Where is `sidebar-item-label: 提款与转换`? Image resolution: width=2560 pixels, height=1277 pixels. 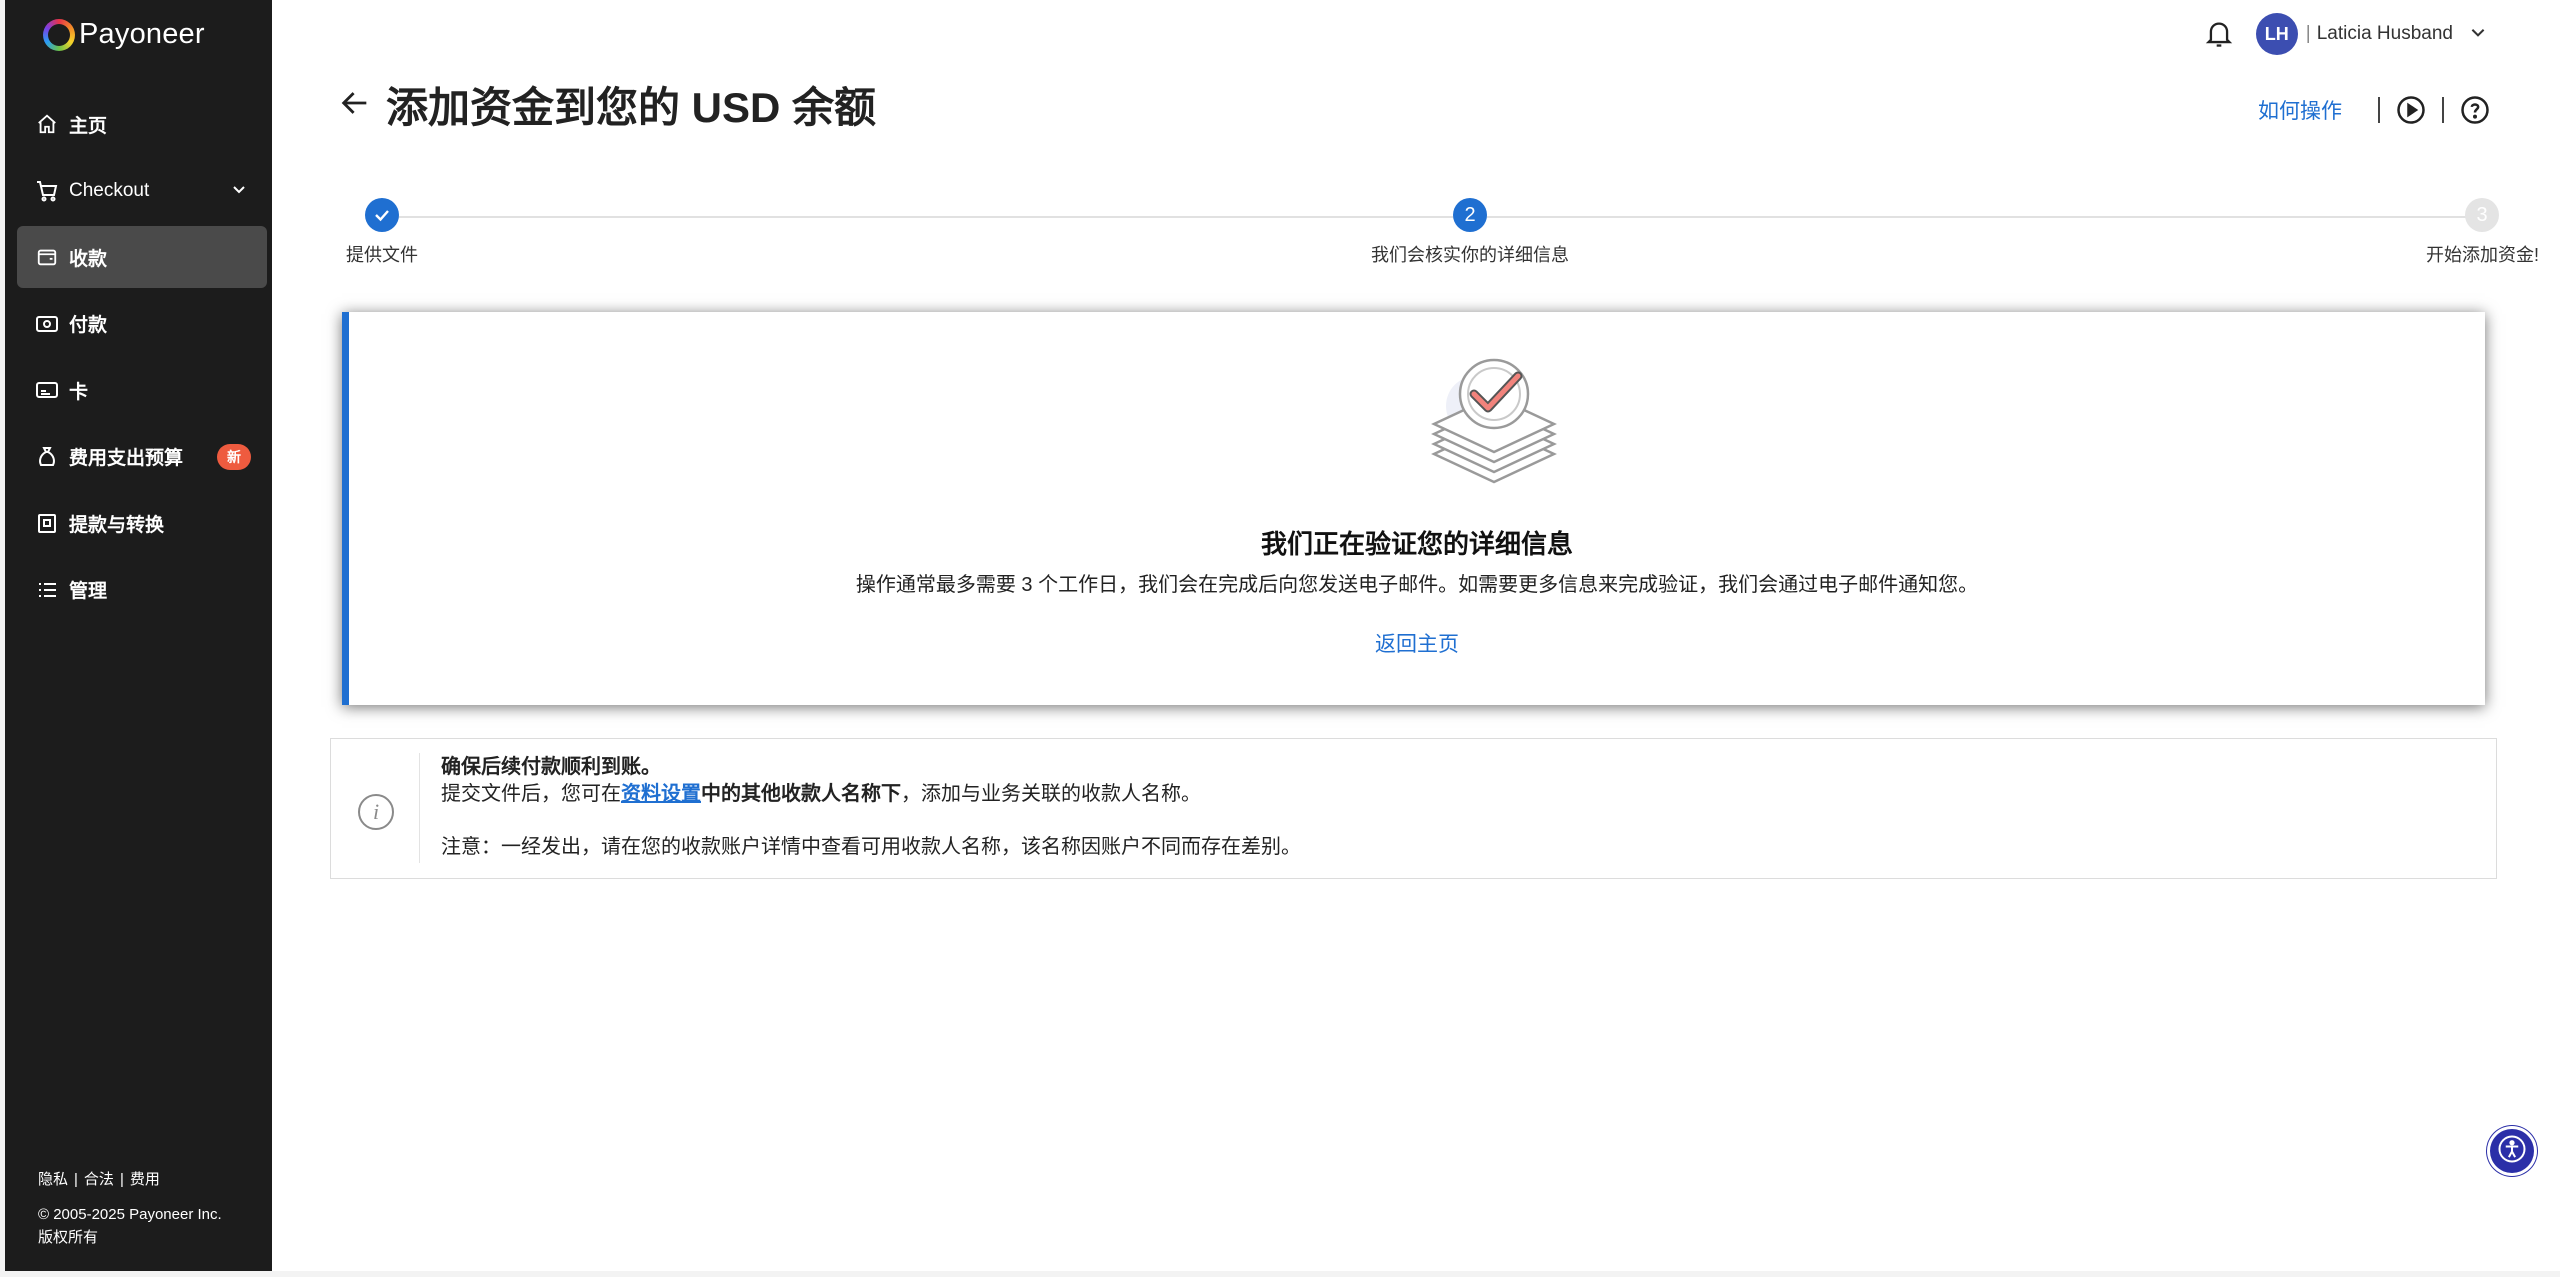
sidebar-item-label: 提款与转换 is located at coordinates (117, 525).